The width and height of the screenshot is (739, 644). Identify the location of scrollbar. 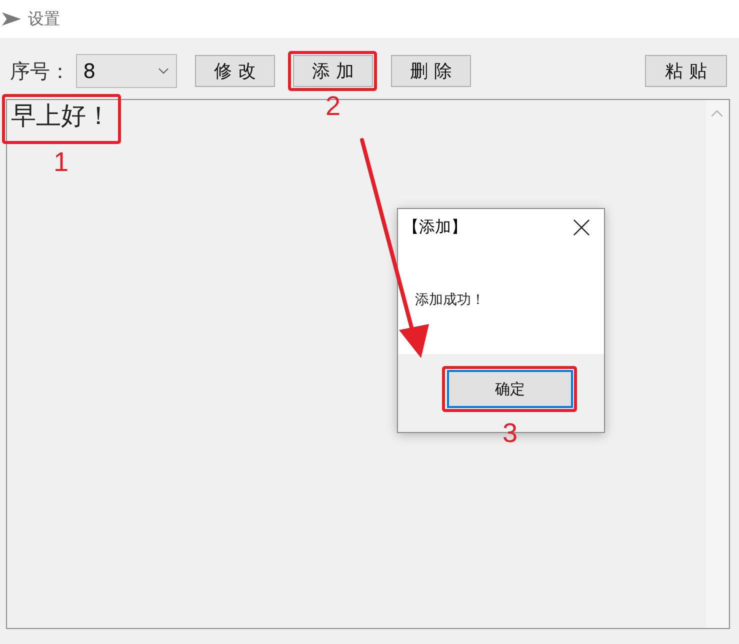
(717, 364).